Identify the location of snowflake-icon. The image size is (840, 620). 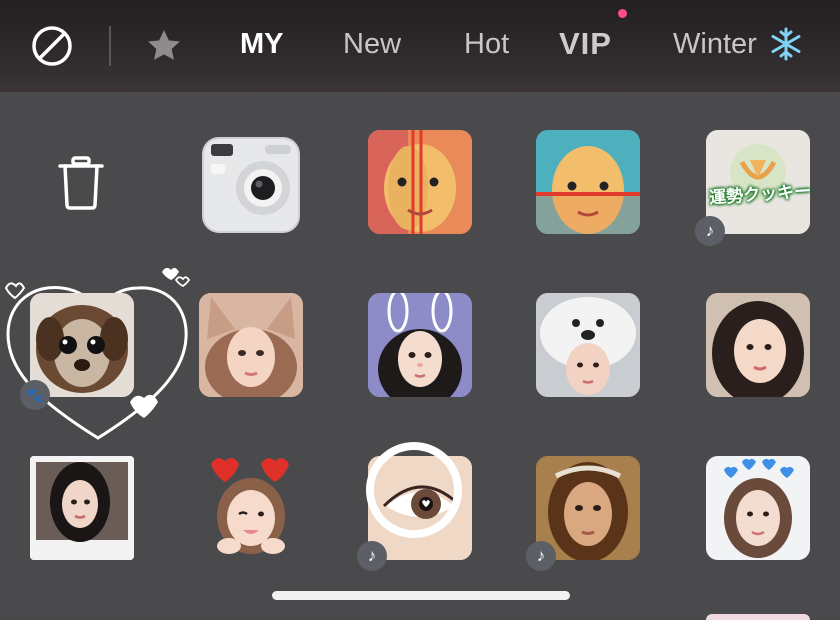
(786, 44).